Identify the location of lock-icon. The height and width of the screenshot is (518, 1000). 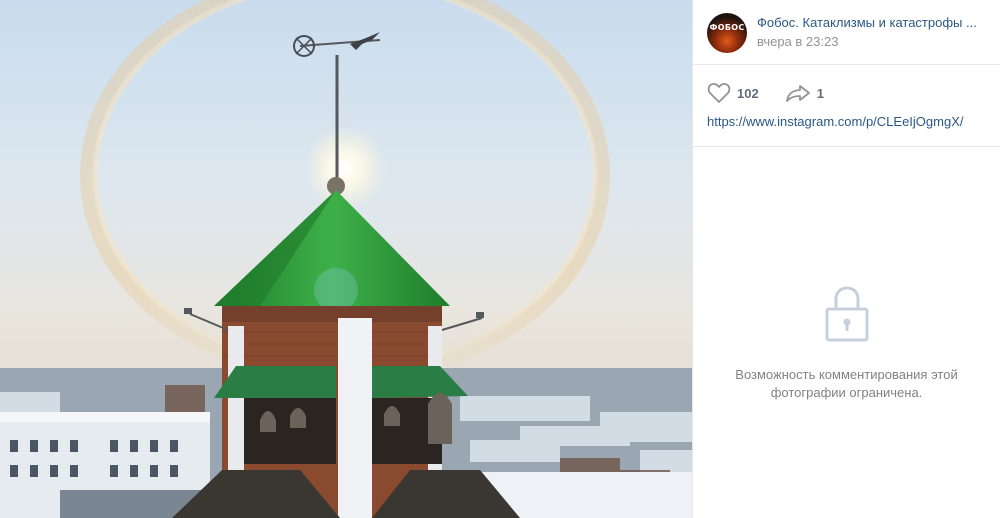
(846, 314).